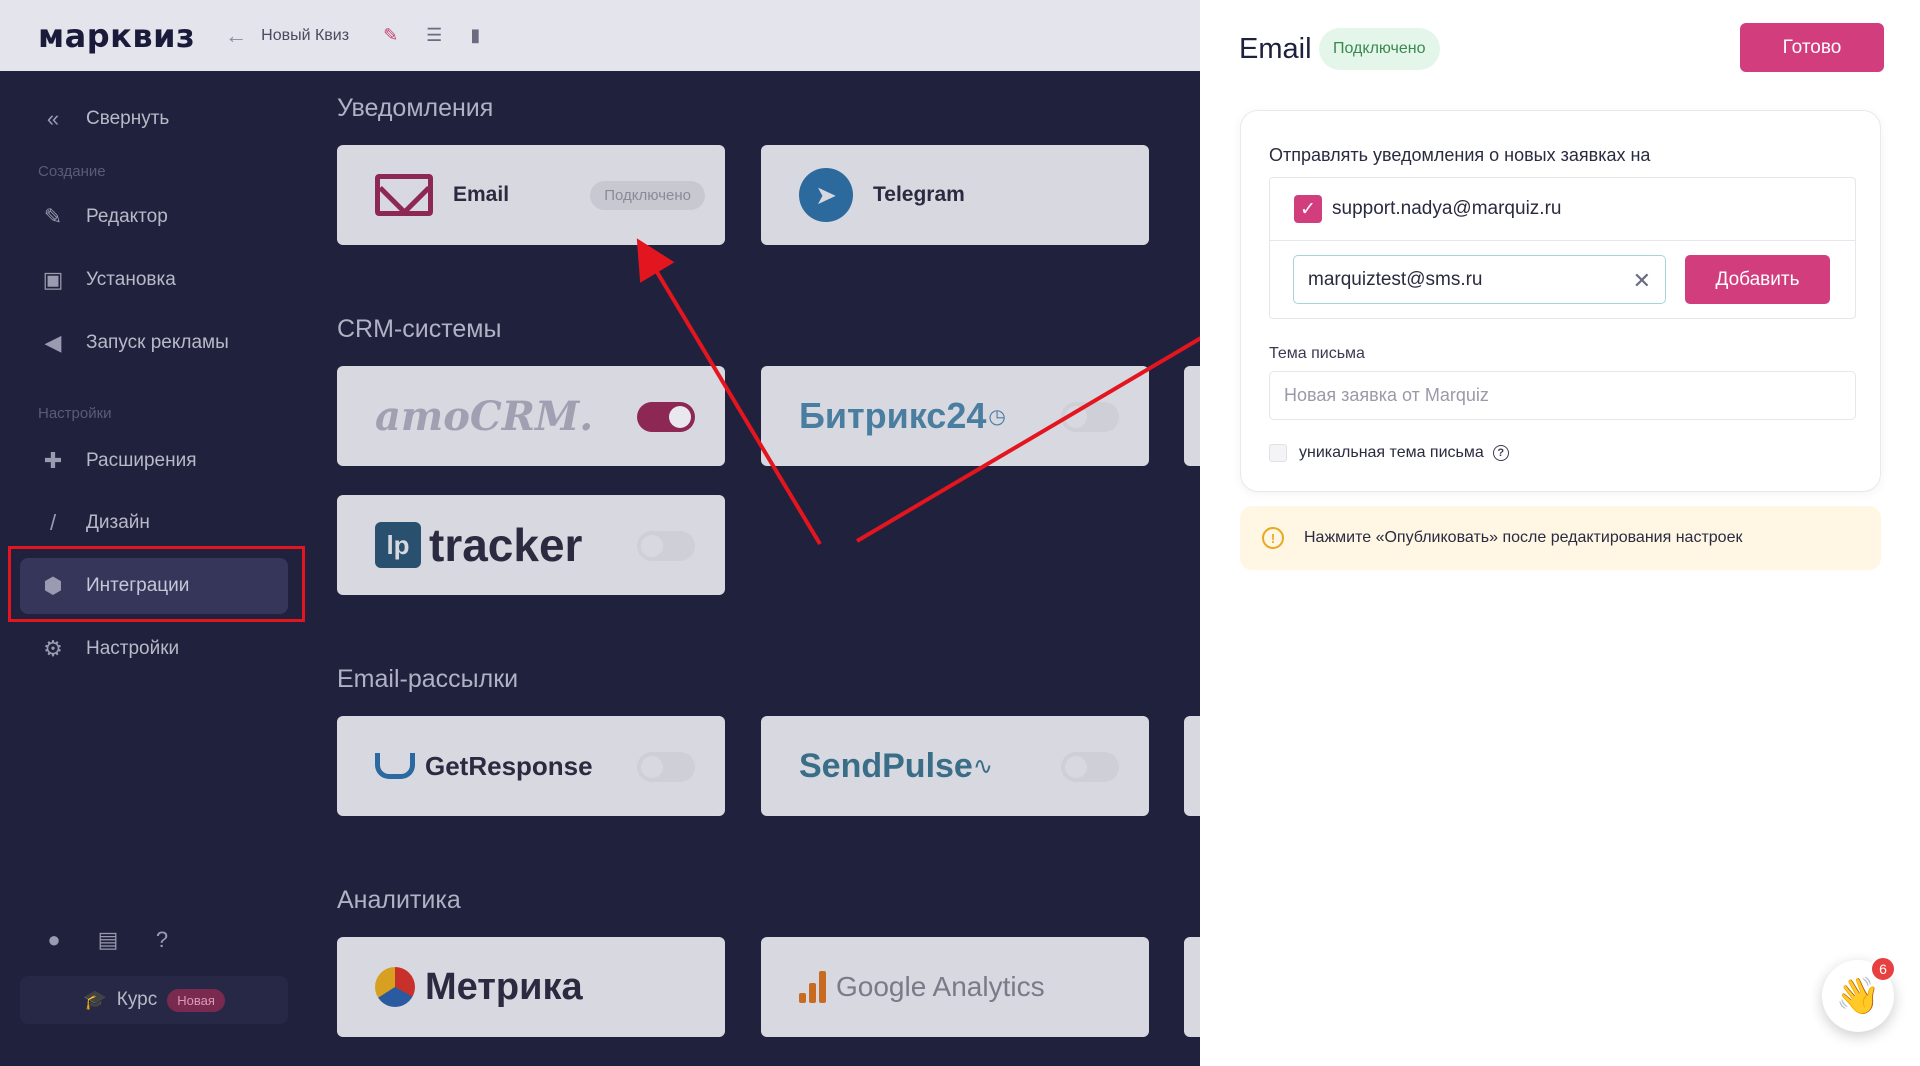 Image resolution: width=1920 pixels, height=1066 pixels. I want to click on new-email-field: marquiztest@sms.ru ✕, so click(1479, 279).